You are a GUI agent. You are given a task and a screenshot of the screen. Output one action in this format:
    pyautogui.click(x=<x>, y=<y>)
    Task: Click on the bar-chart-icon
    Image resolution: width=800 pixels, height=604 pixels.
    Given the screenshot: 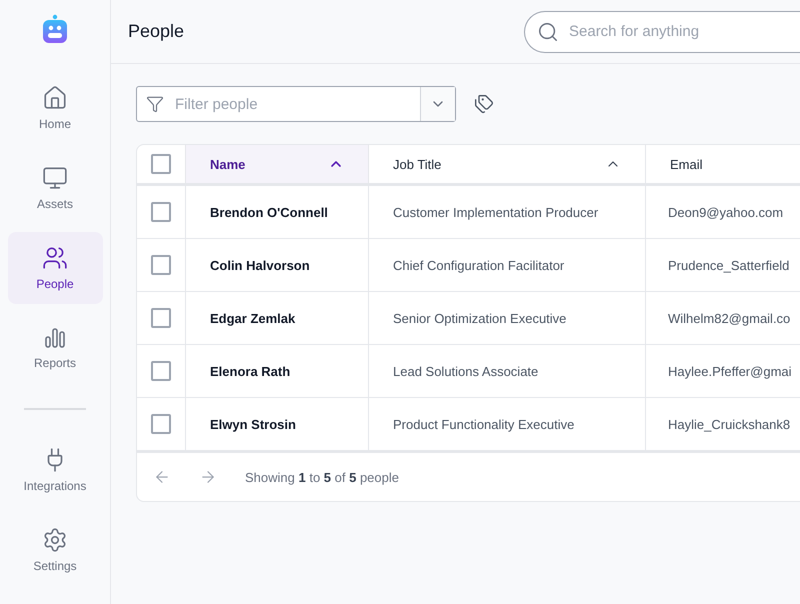 What is the action you would take?
    pyautogui.click(x=55, y=338)
    